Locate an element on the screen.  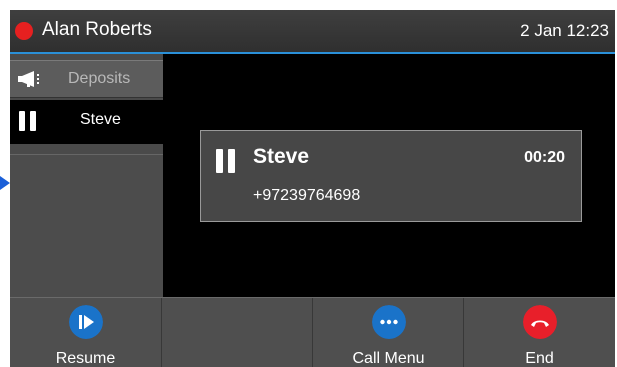
date-time: 2 Jan 12:23 is located at coordinates (564, 30).